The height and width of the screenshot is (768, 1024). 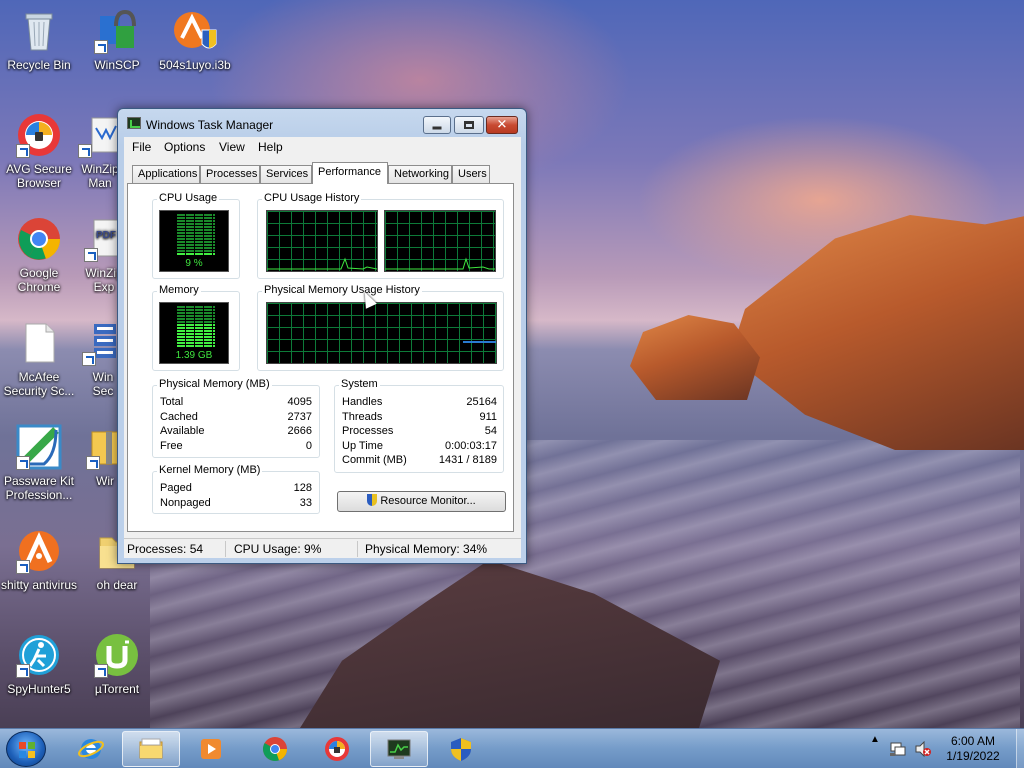 What do you see at coordinates (1020, 748) in the screenshot?
I see `show-desktop-button` at bounding box center [1020, 748].